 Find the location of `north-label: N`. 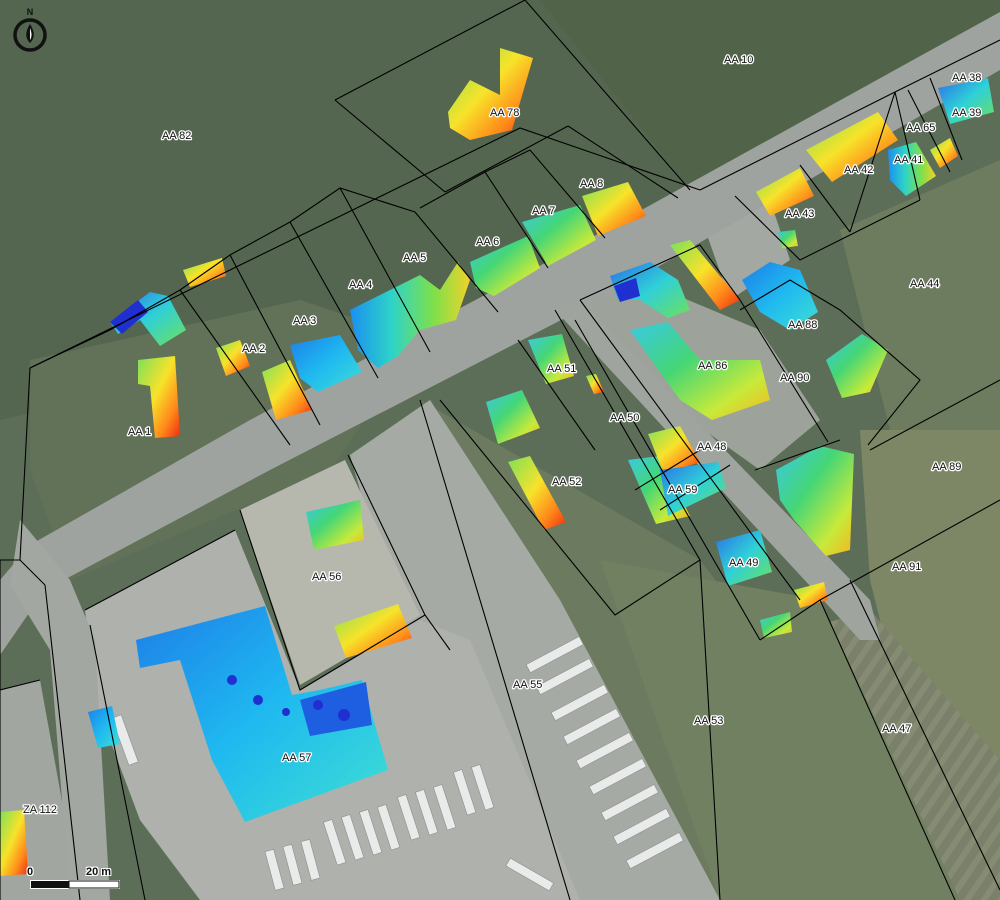

north-label: N is located at coordinates (30, 12).